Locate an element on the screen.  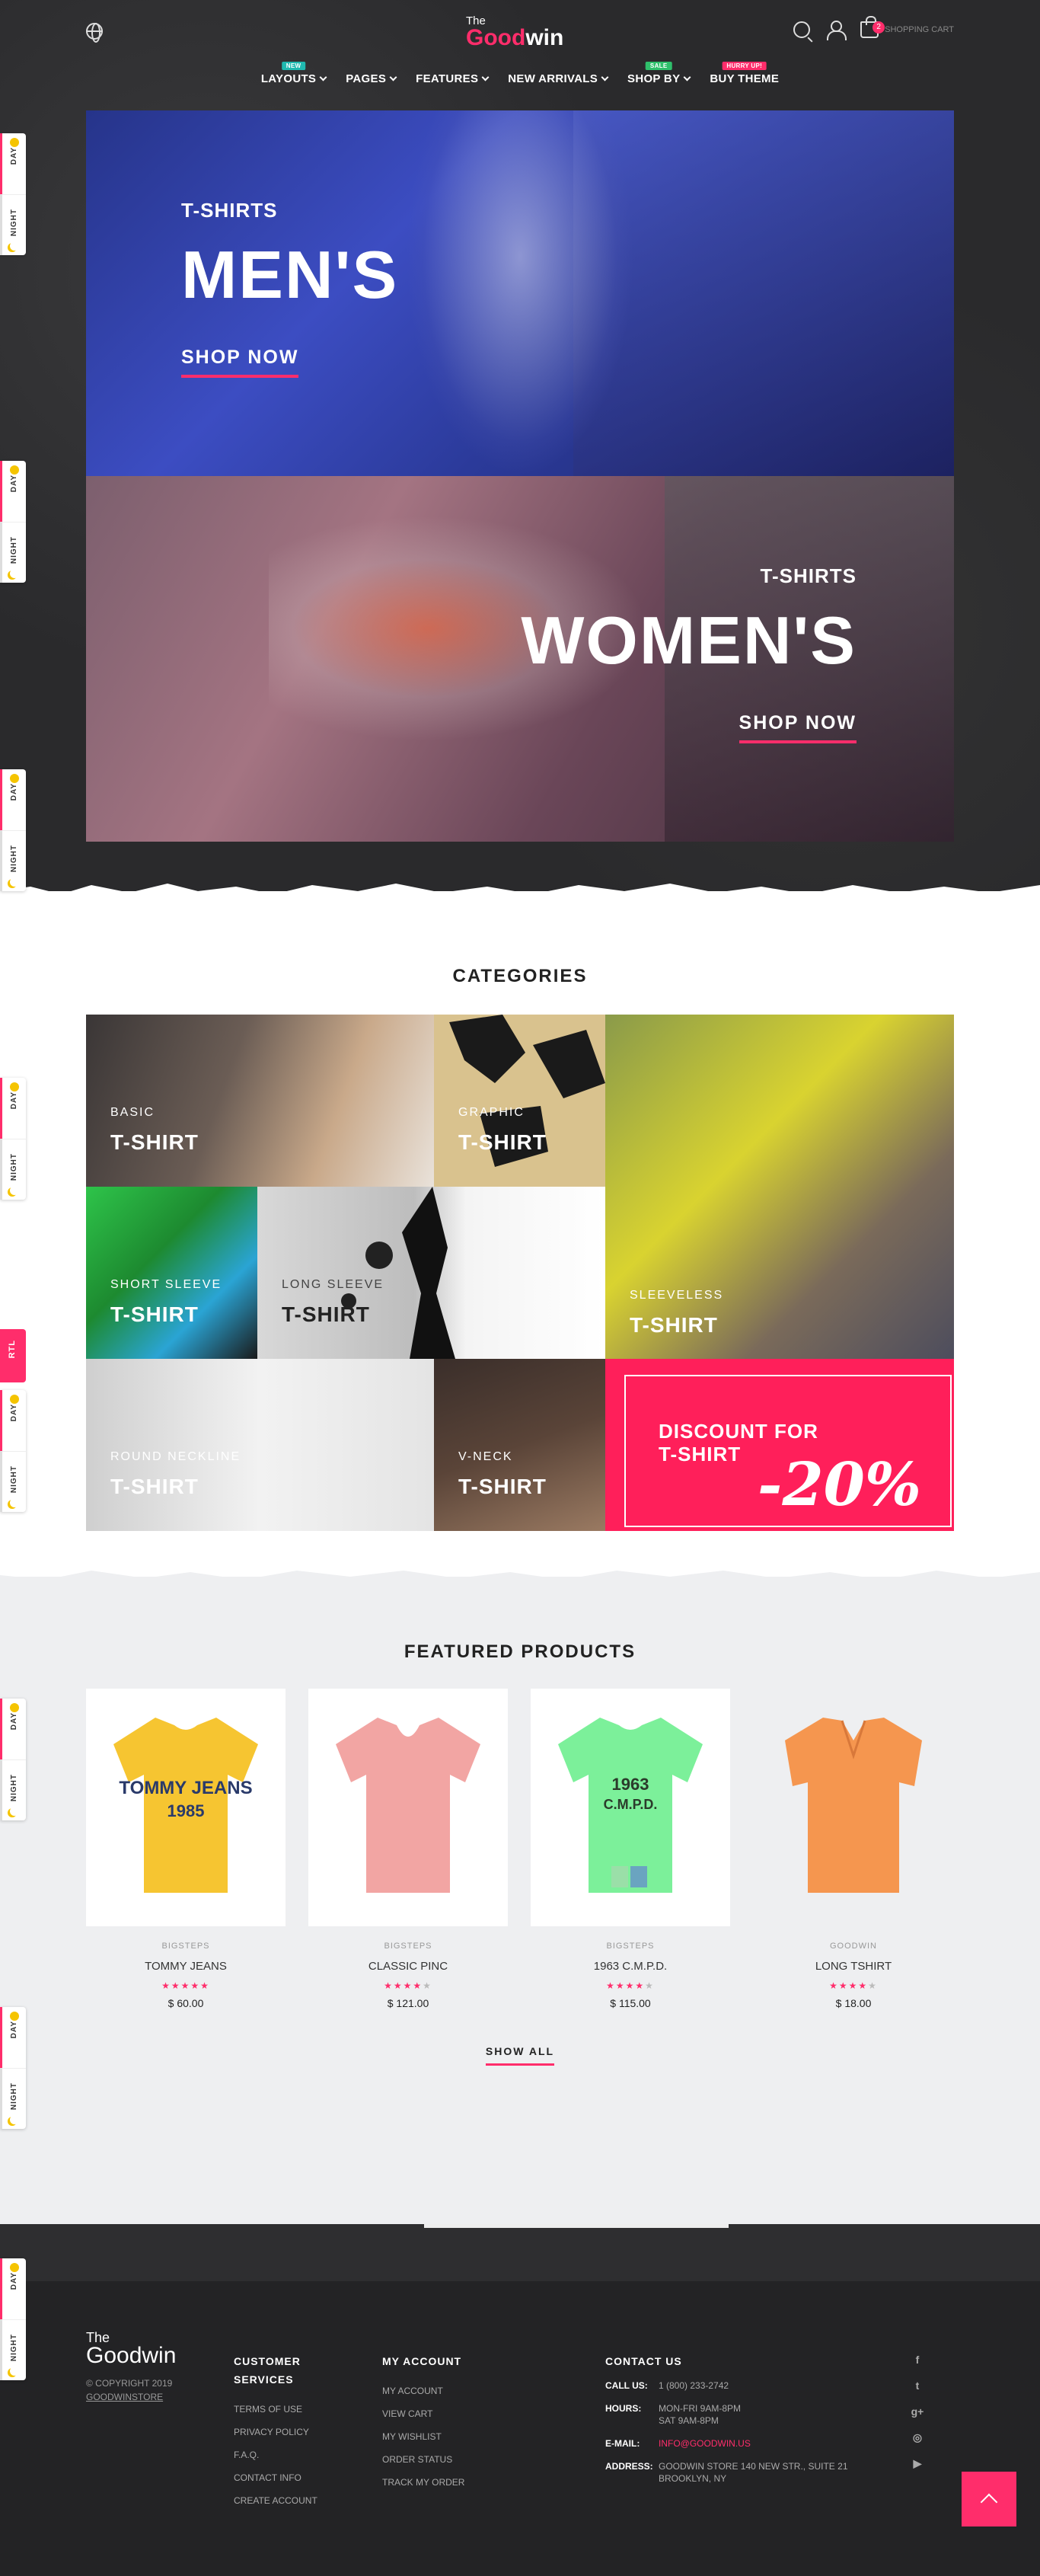
category-graphic: GRAPHIC T-SHIRT is located at coordinates (519, 1101).